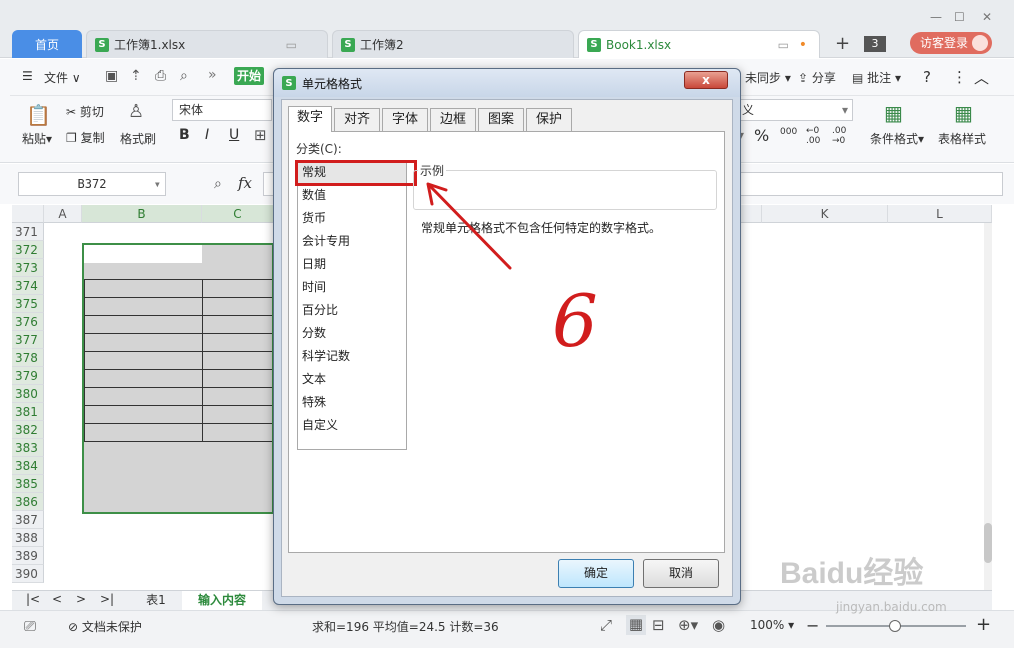 The width and height of the screenshot is (1014, 648). Describe the element at coordinates (575, 321) in the screenshot. I see `handwritten-six: 6` at that location.